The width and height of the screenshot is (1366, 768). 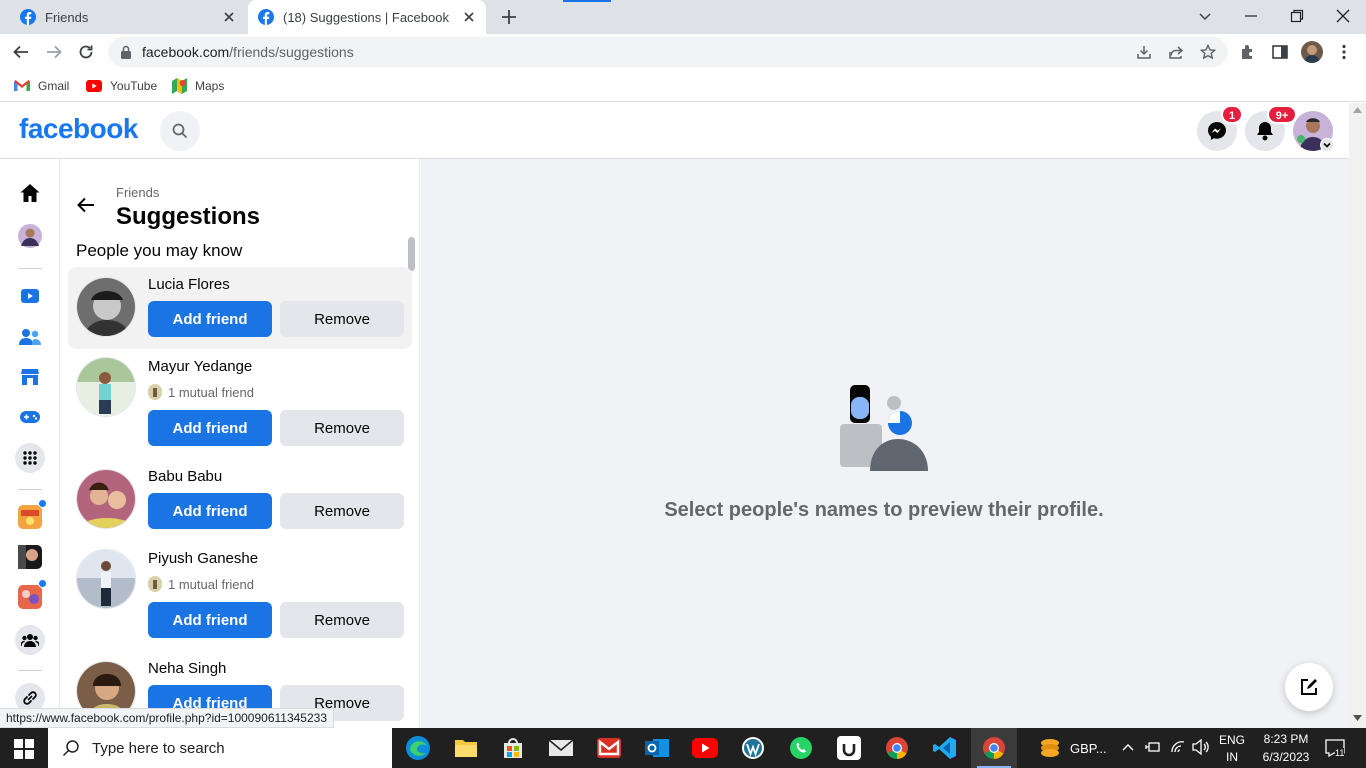 What do you see at coordinates (121, 86) in the screenshot?
I see `bookmark-youtube: YouTube` at bounding box center [121, 86].